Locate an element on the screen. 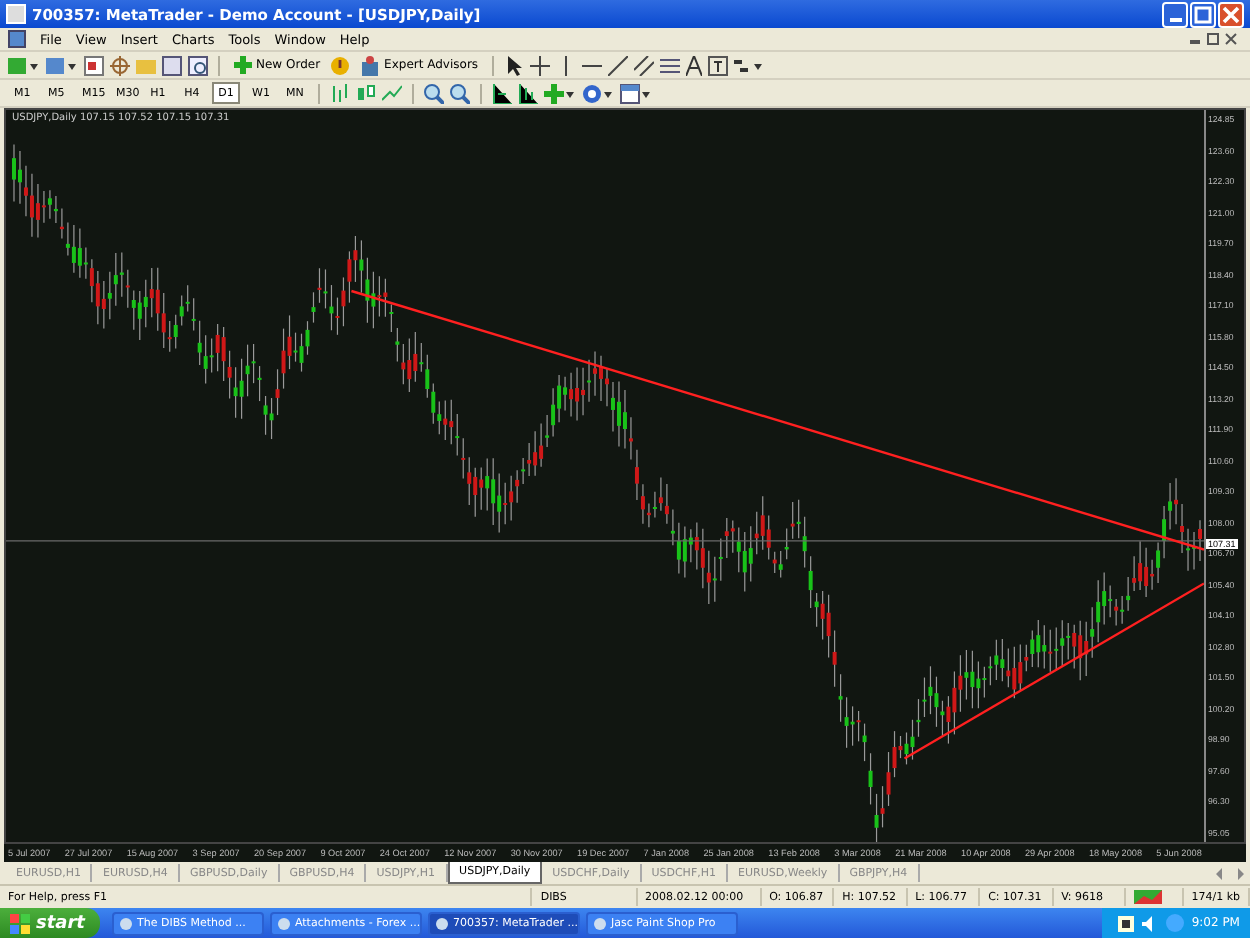  channel-icon is located at coordinates (644, 65).